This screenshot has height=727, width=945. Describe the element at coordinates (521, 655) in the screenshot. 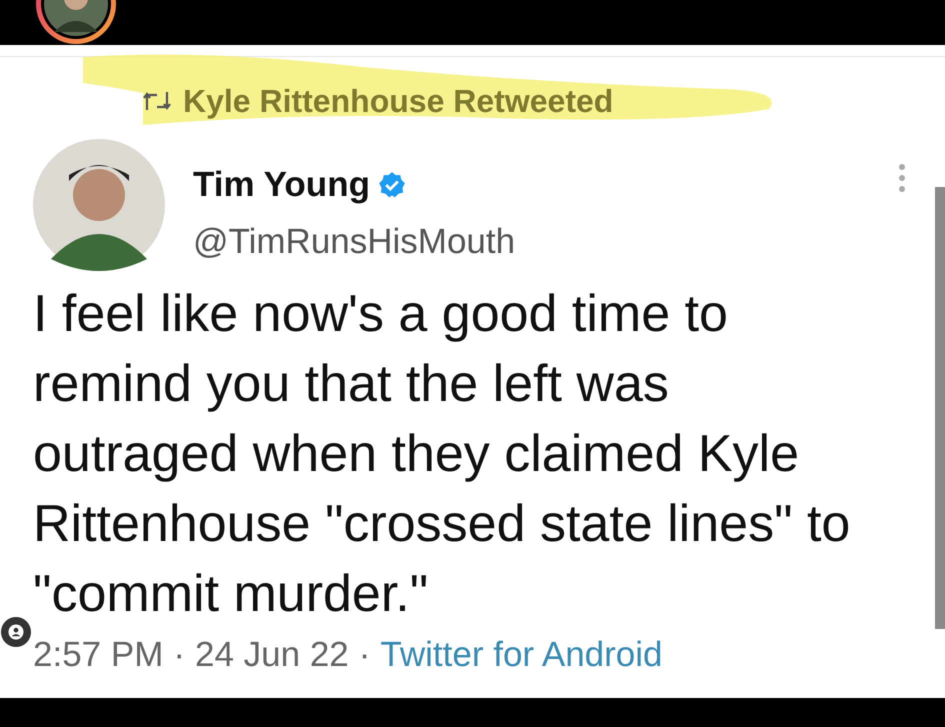

I see `source-link: Twitter for Android` at that location.